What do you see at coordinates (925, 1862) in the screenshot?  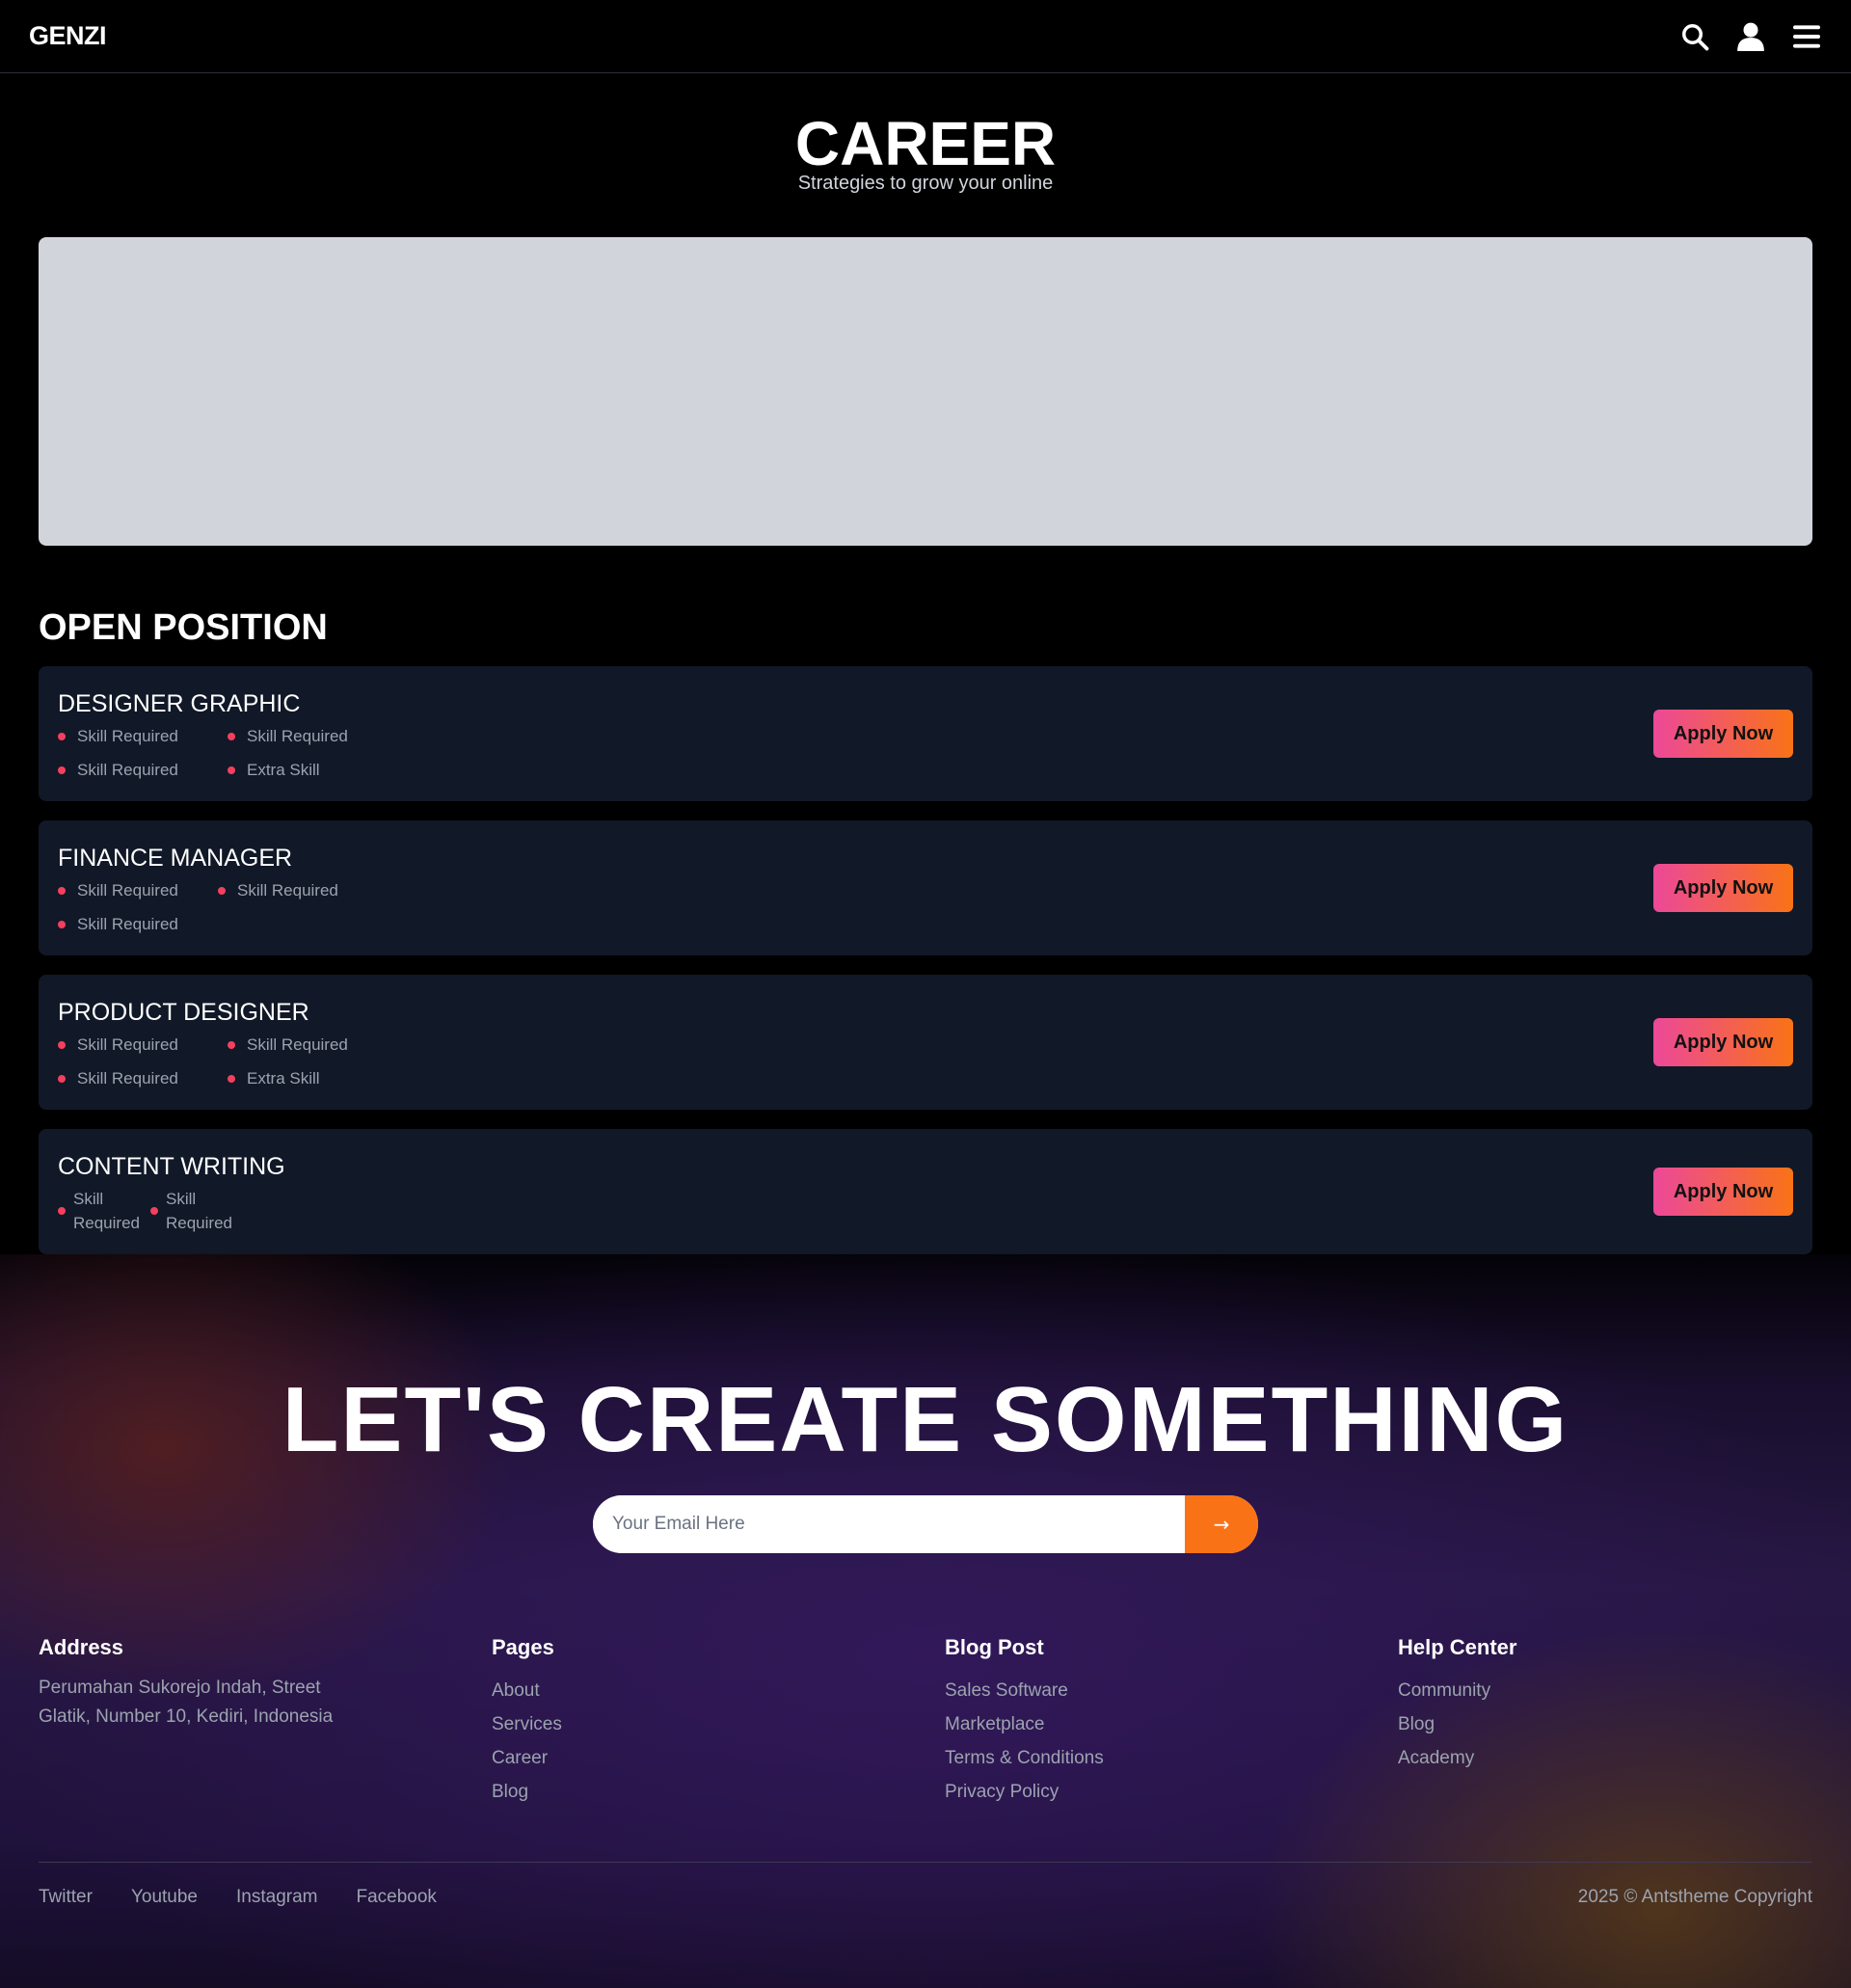 I see `footer-divider` at bounding box center [925, 1862].